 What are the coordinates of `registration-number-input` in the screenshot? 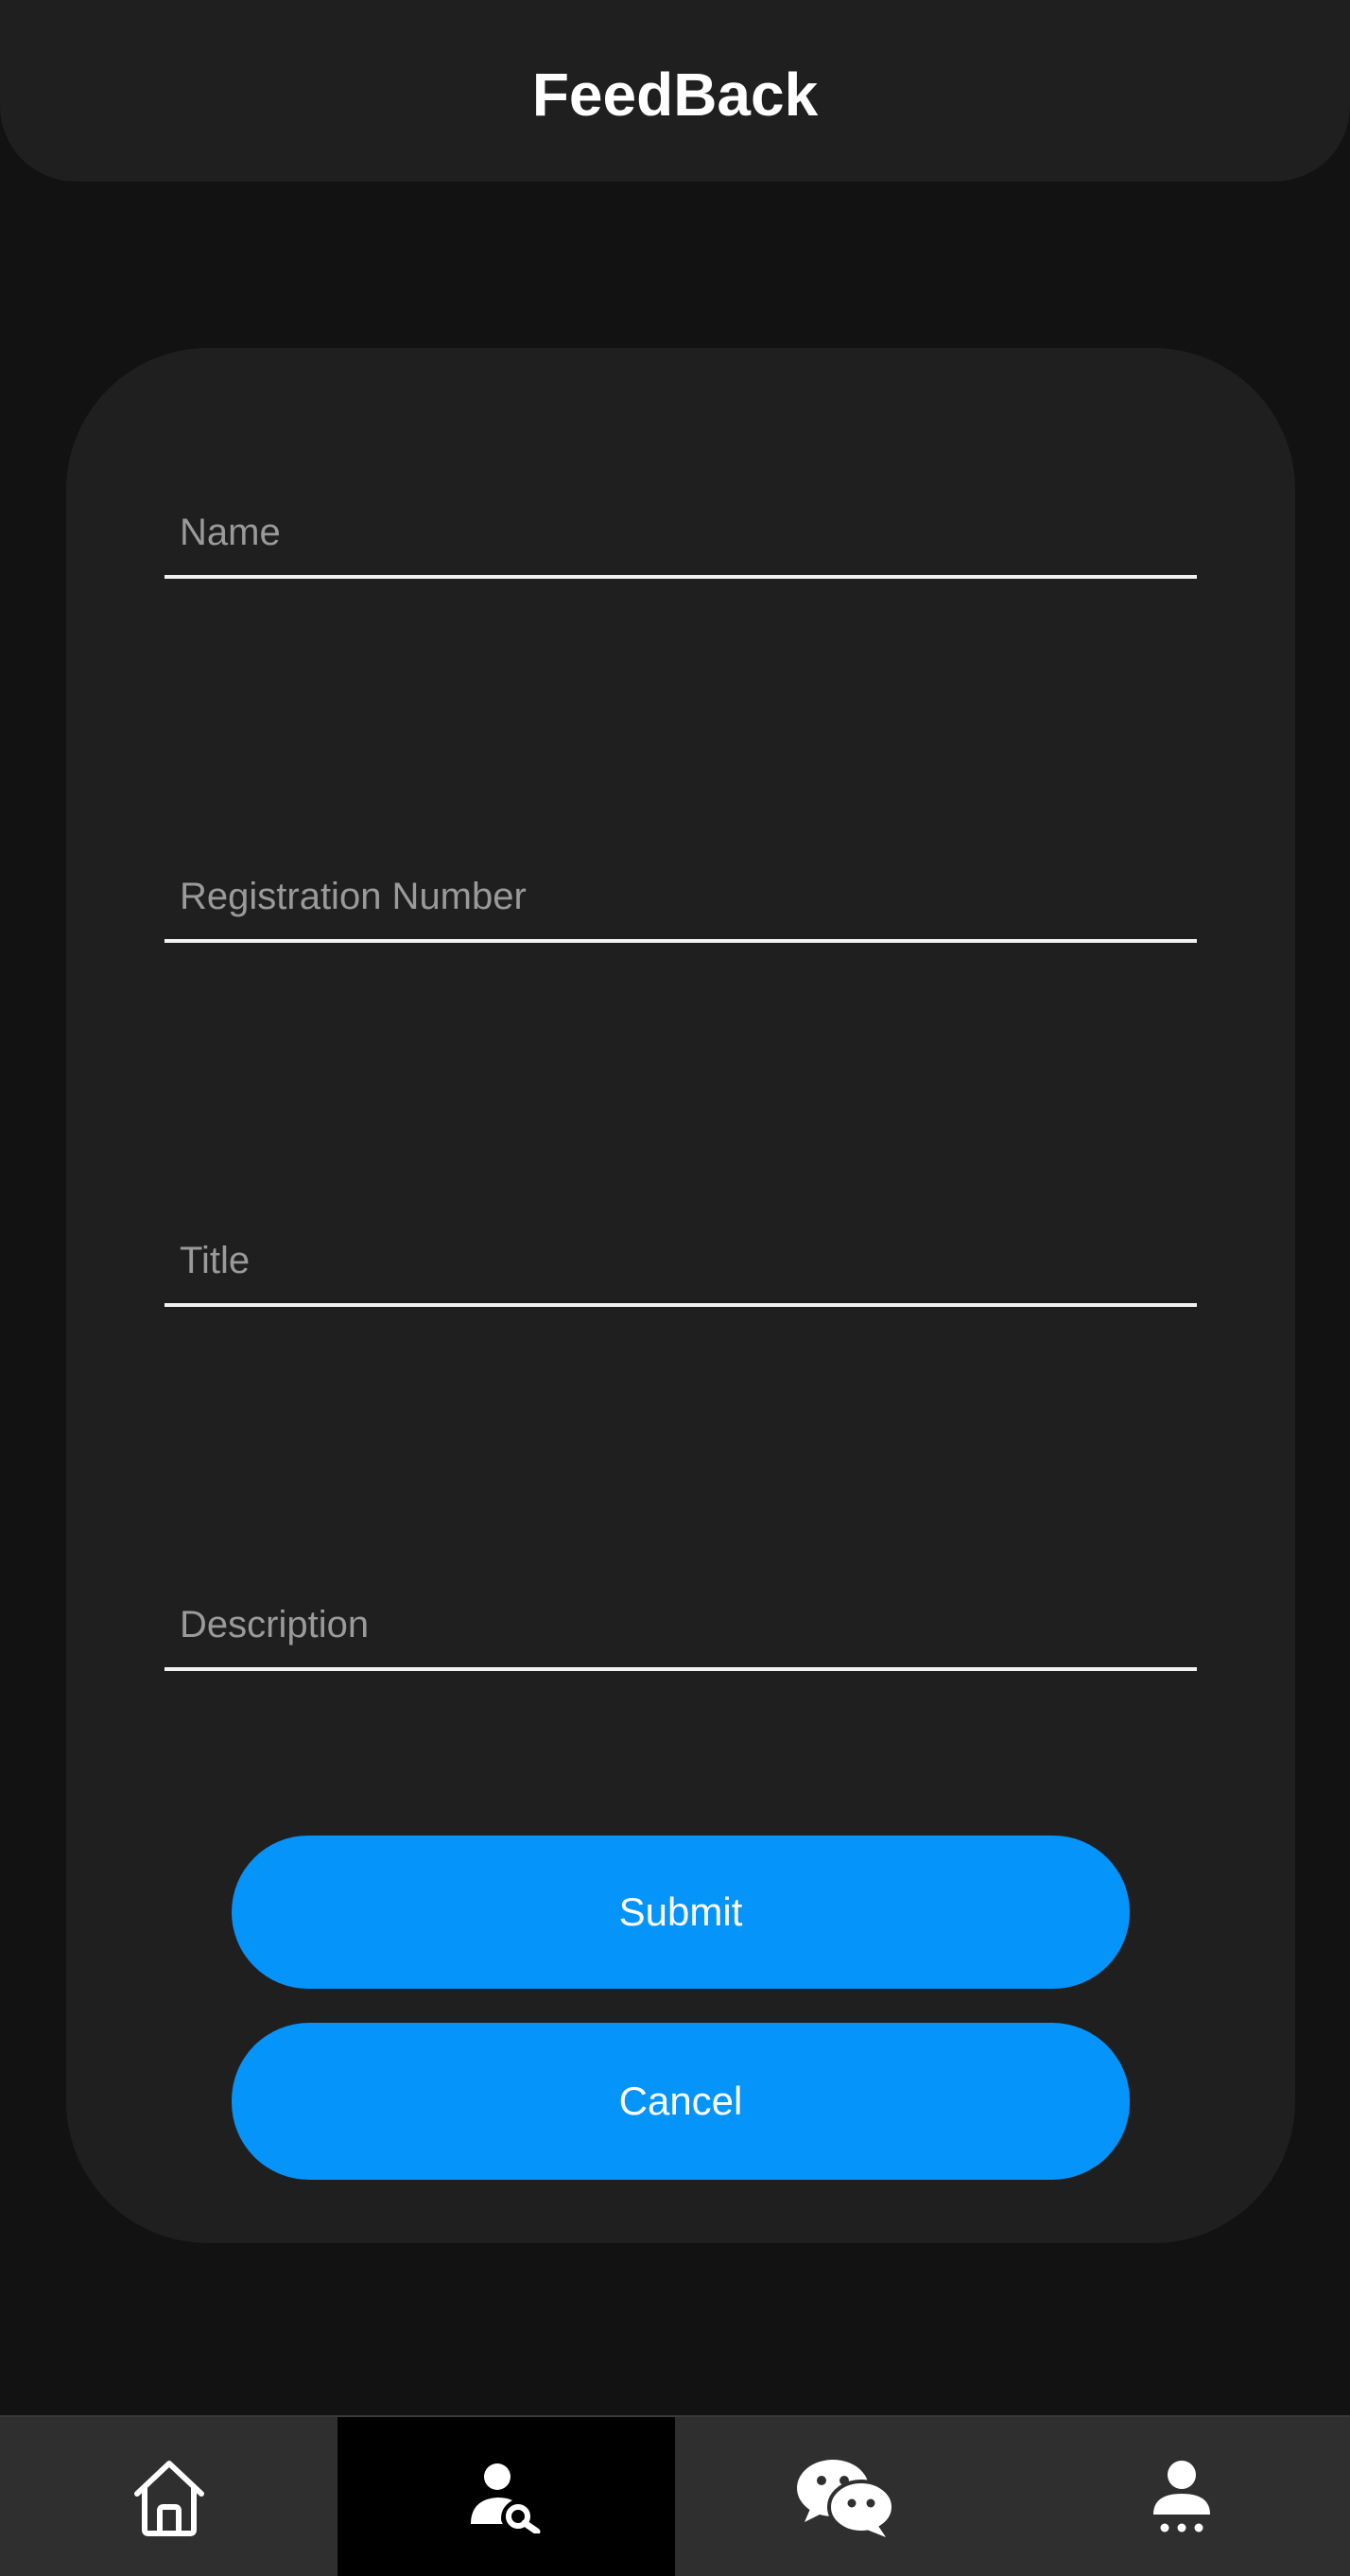 It's located at (680, 896).